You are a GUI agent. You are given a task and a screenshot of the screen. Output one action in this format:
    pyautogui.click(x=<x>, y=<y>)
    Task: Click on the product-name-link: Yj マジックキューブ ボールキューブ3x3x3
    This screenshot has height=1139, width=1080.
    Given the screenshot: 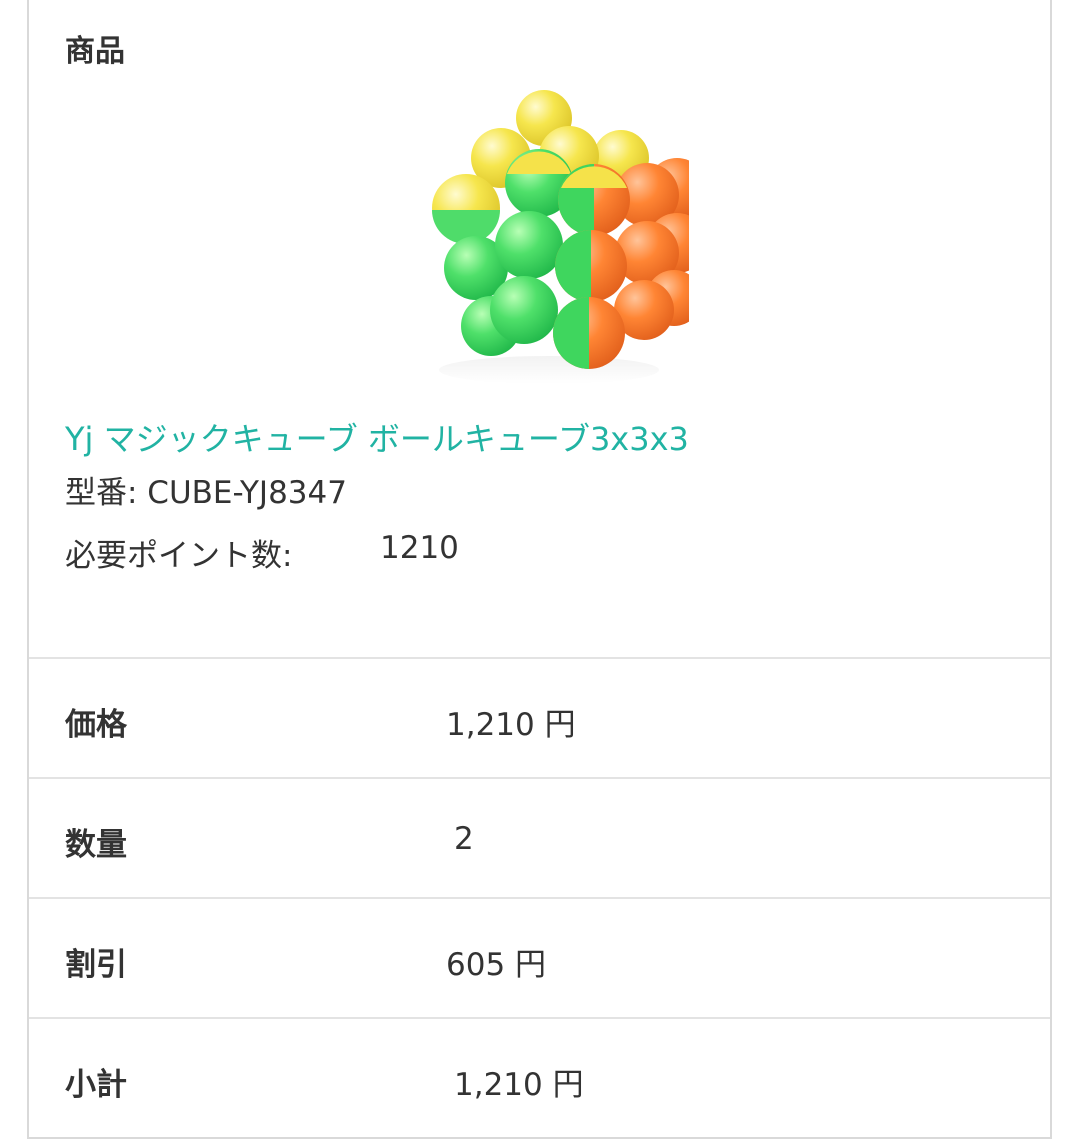 What is the action you would take?
    pyautogui.click(x=377, y=437)
    